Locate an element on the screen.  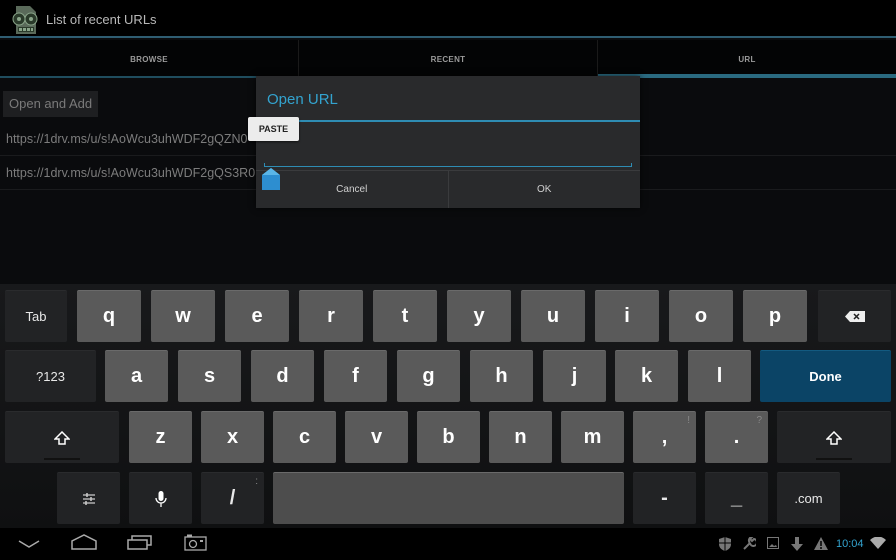
tab-recent: RECENT is located at coordinates (448, 59).